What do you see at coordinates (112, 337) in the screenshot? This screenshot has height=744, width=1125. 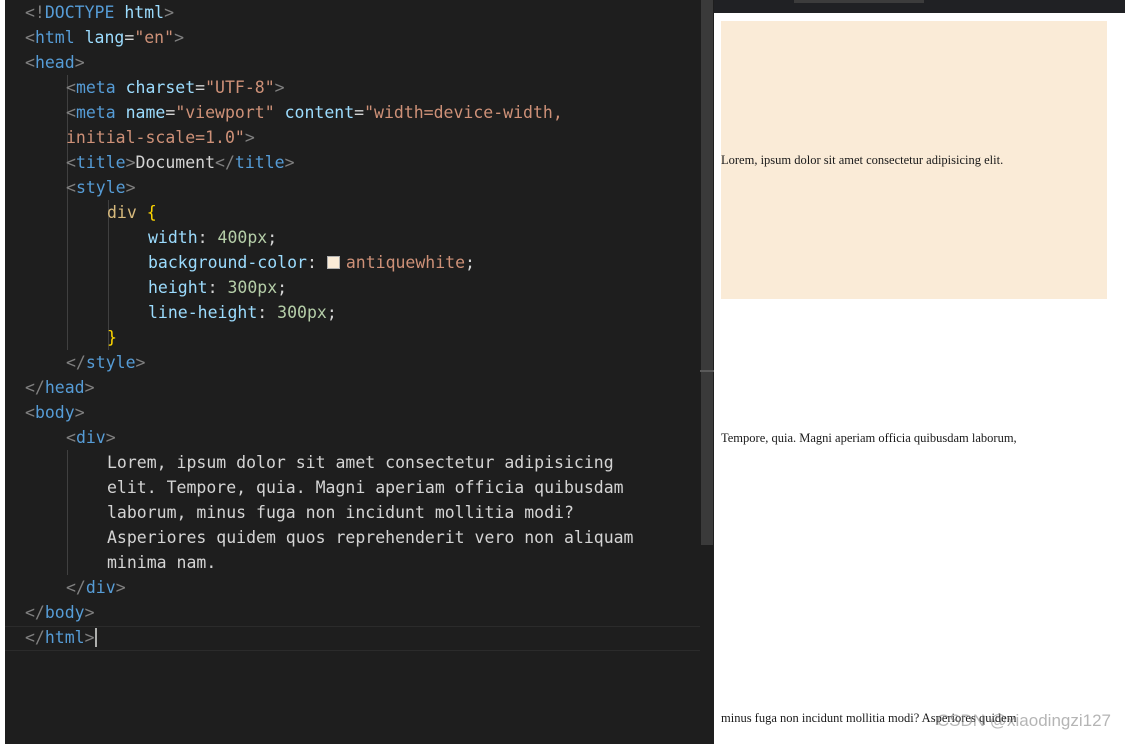 I see `code-token: }` at bounding box center [112, 337].